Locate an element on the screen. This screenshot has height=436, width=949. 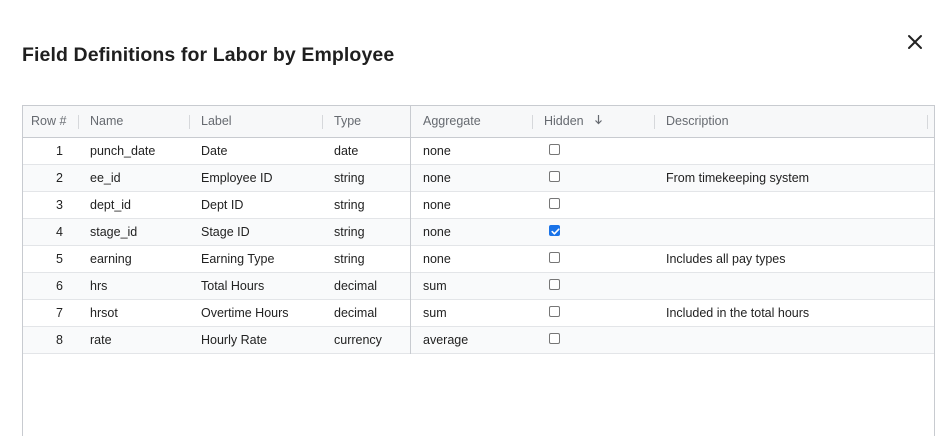
pinned-column-divider is located at coordinates (410, 230).